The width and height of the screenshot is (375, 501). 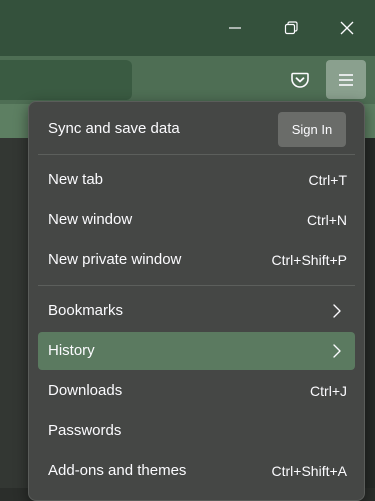 I want to click on minimize-button, so click(x=235, y=28).